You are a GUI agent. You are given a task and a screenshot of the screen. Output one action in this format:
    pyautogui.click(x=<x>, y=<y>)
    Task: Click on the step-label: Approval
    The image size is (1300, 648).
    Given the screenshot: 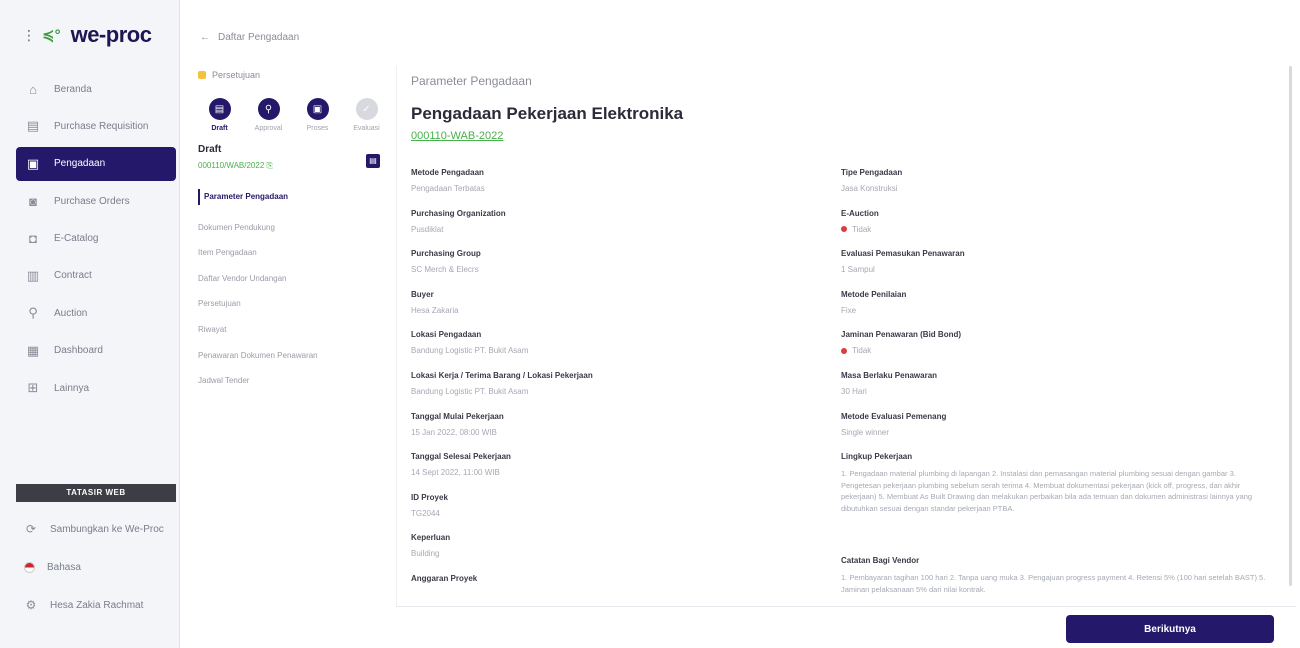 What is the action you would take?
    pyautogui.click(x=268, y=128)
    